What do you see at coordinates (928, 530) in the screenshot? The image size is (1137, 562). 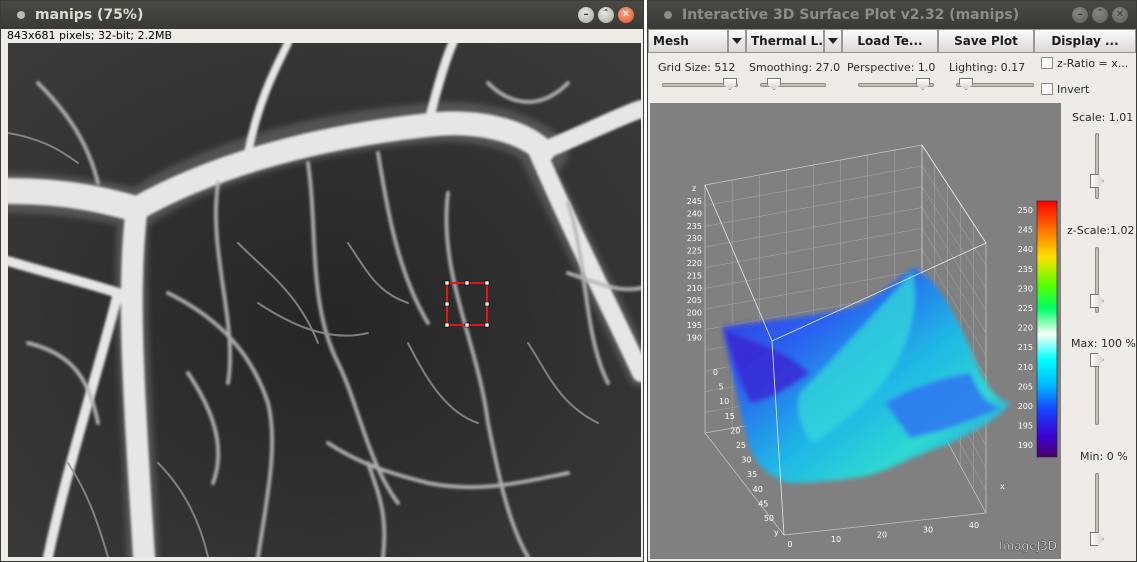 I see `x-tick-label: 30` at bounding box center [928, 530].